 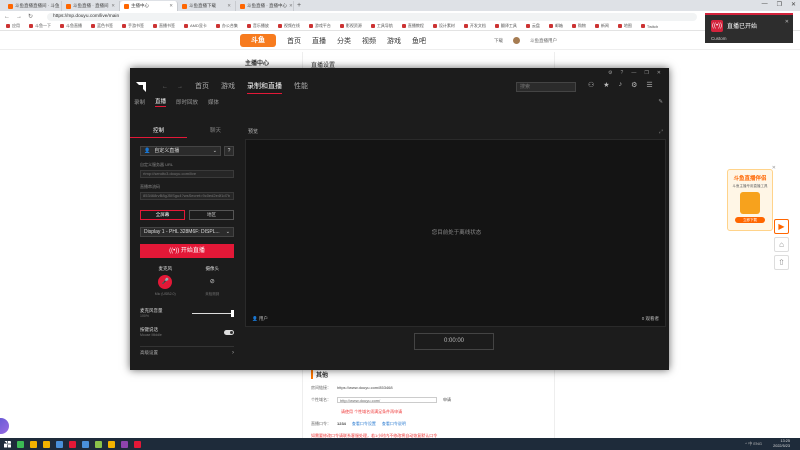 What do you see at coordinates (33, 6) in the screenshot?
I see `browser-tab: 斗鱼直播直播间 · 斗鱼✕` at bounding box center [33, 6].